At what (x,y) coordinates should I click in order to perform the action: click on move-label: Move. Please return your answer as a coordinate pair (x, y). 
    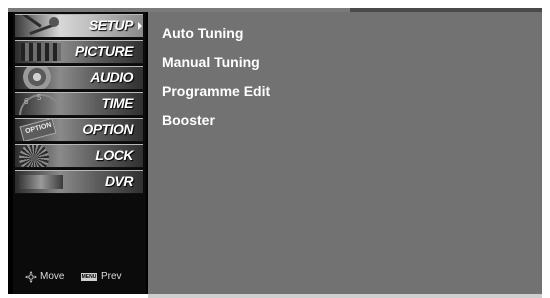
    Looking at the image, I should click on (52, 276).